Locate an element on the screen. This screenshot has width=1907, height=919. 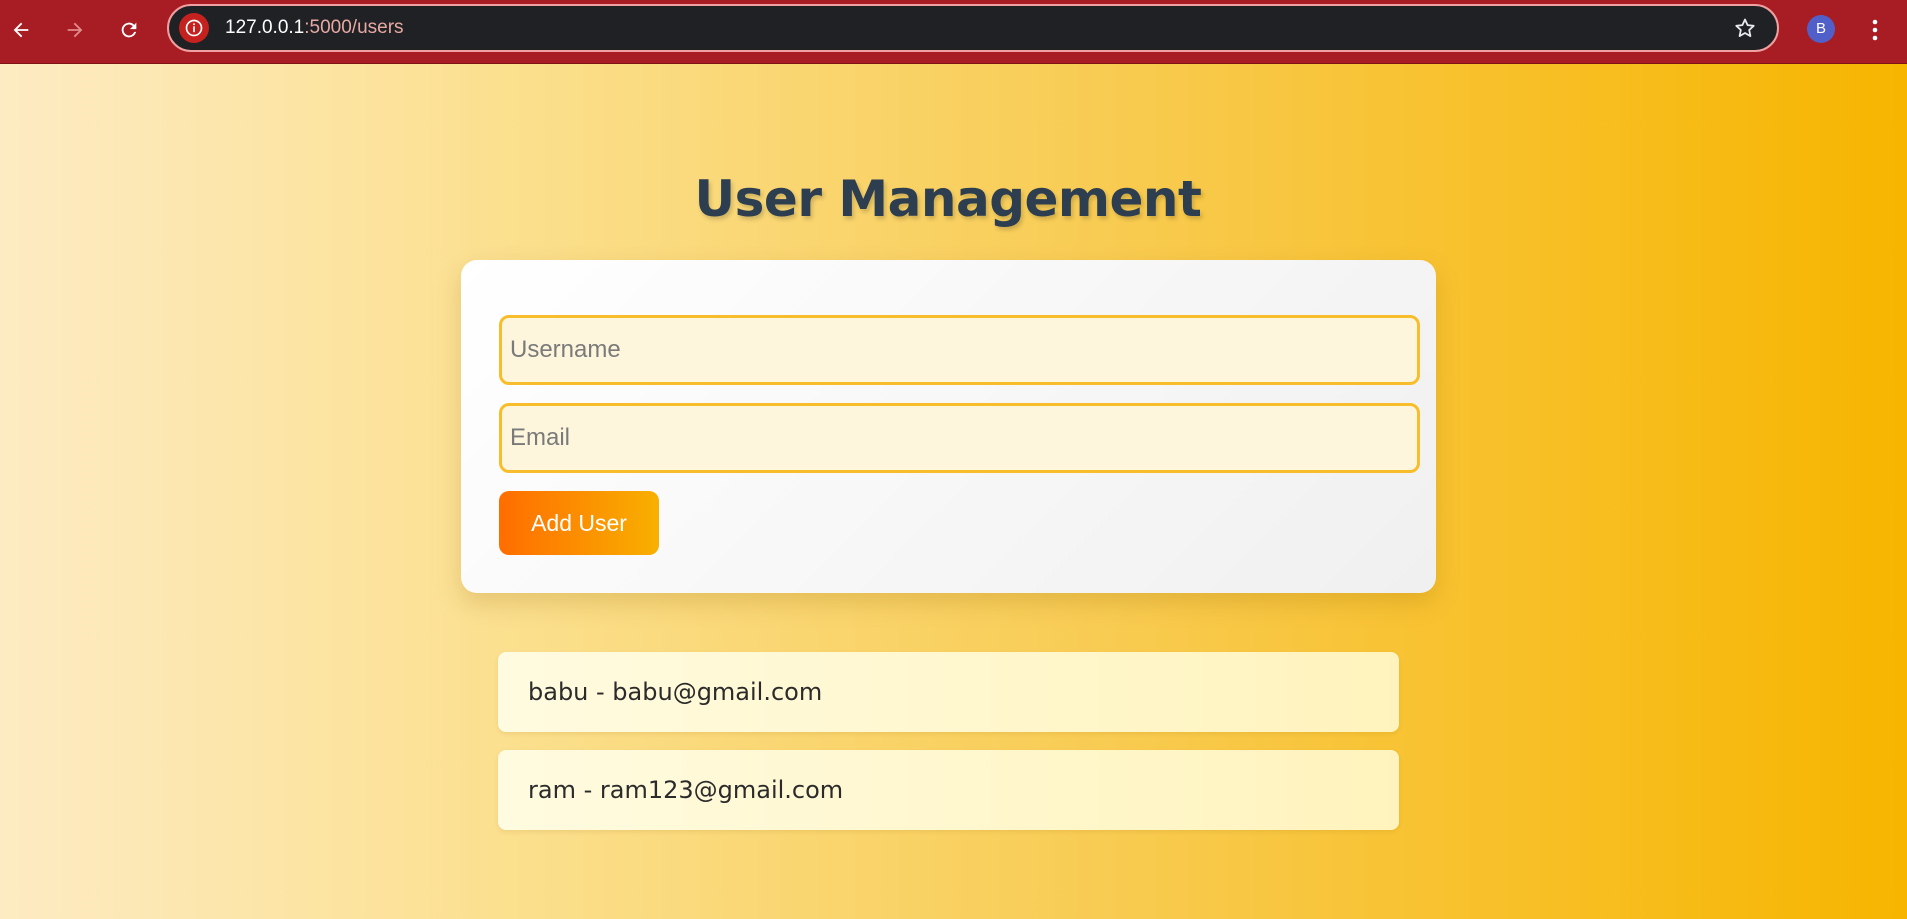
email-input is located at coordinates (959, 438).